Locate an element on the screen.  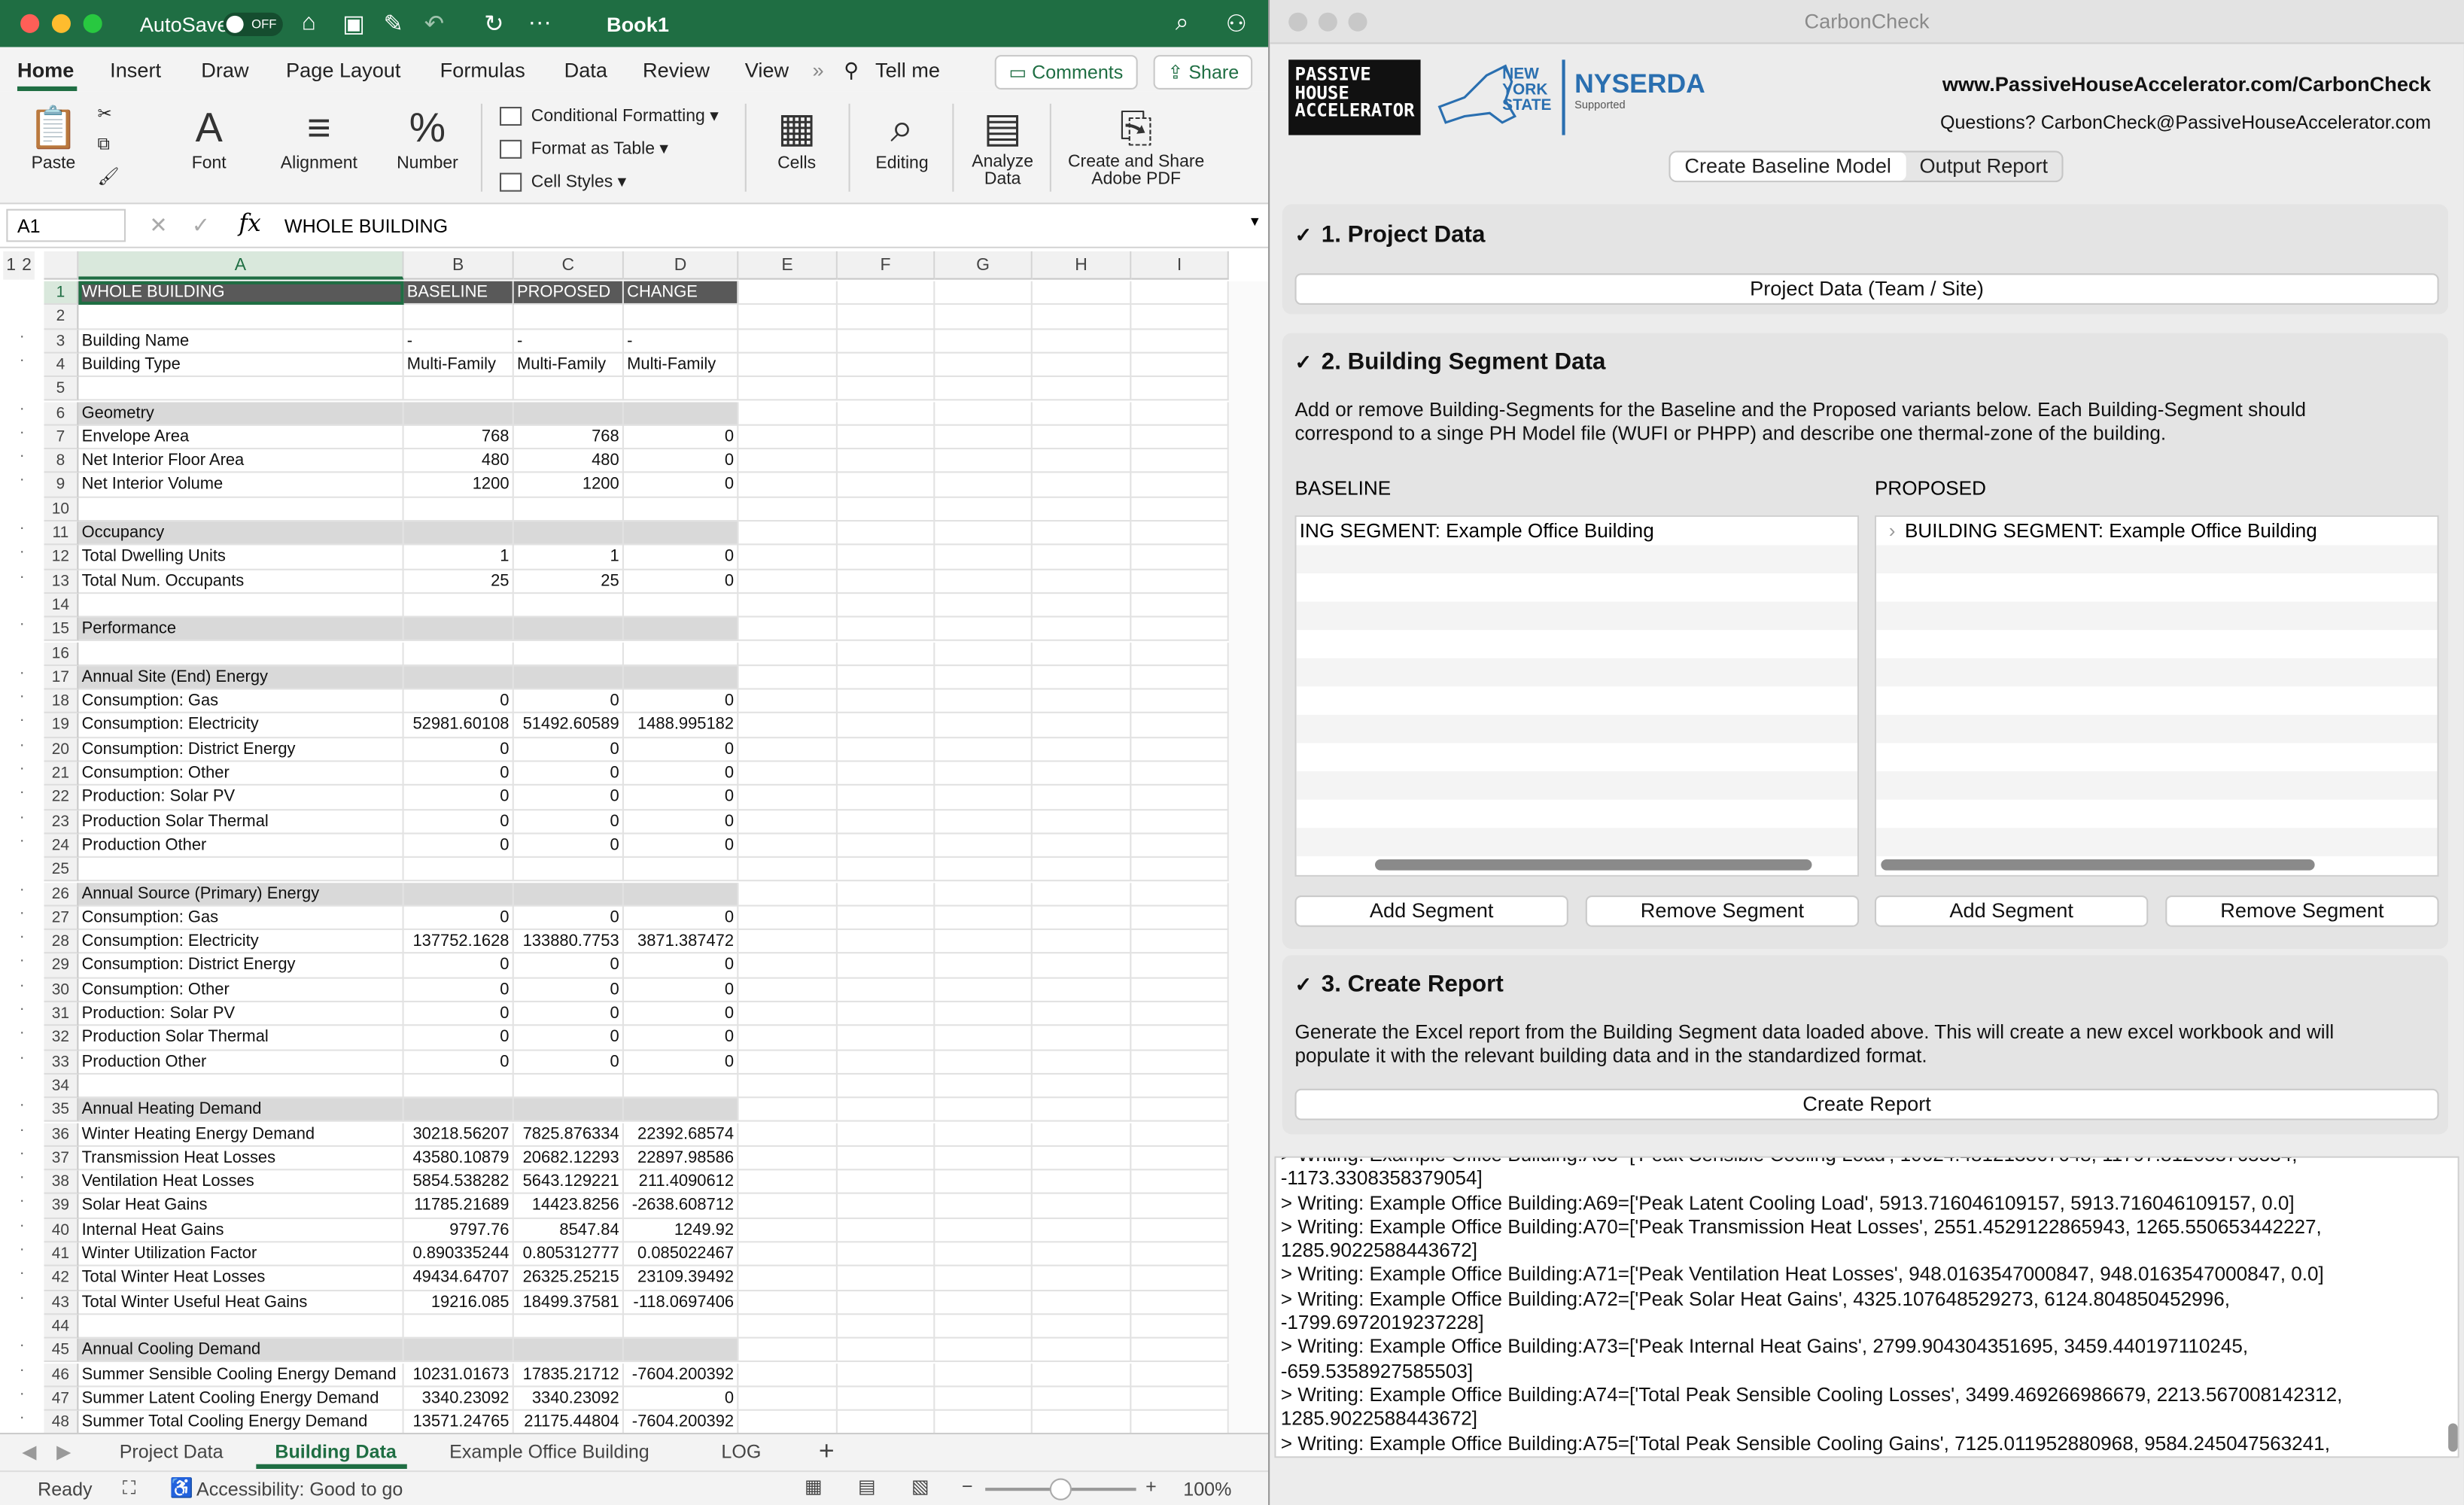
row-header: 5 is located at coordinates (61, 389).